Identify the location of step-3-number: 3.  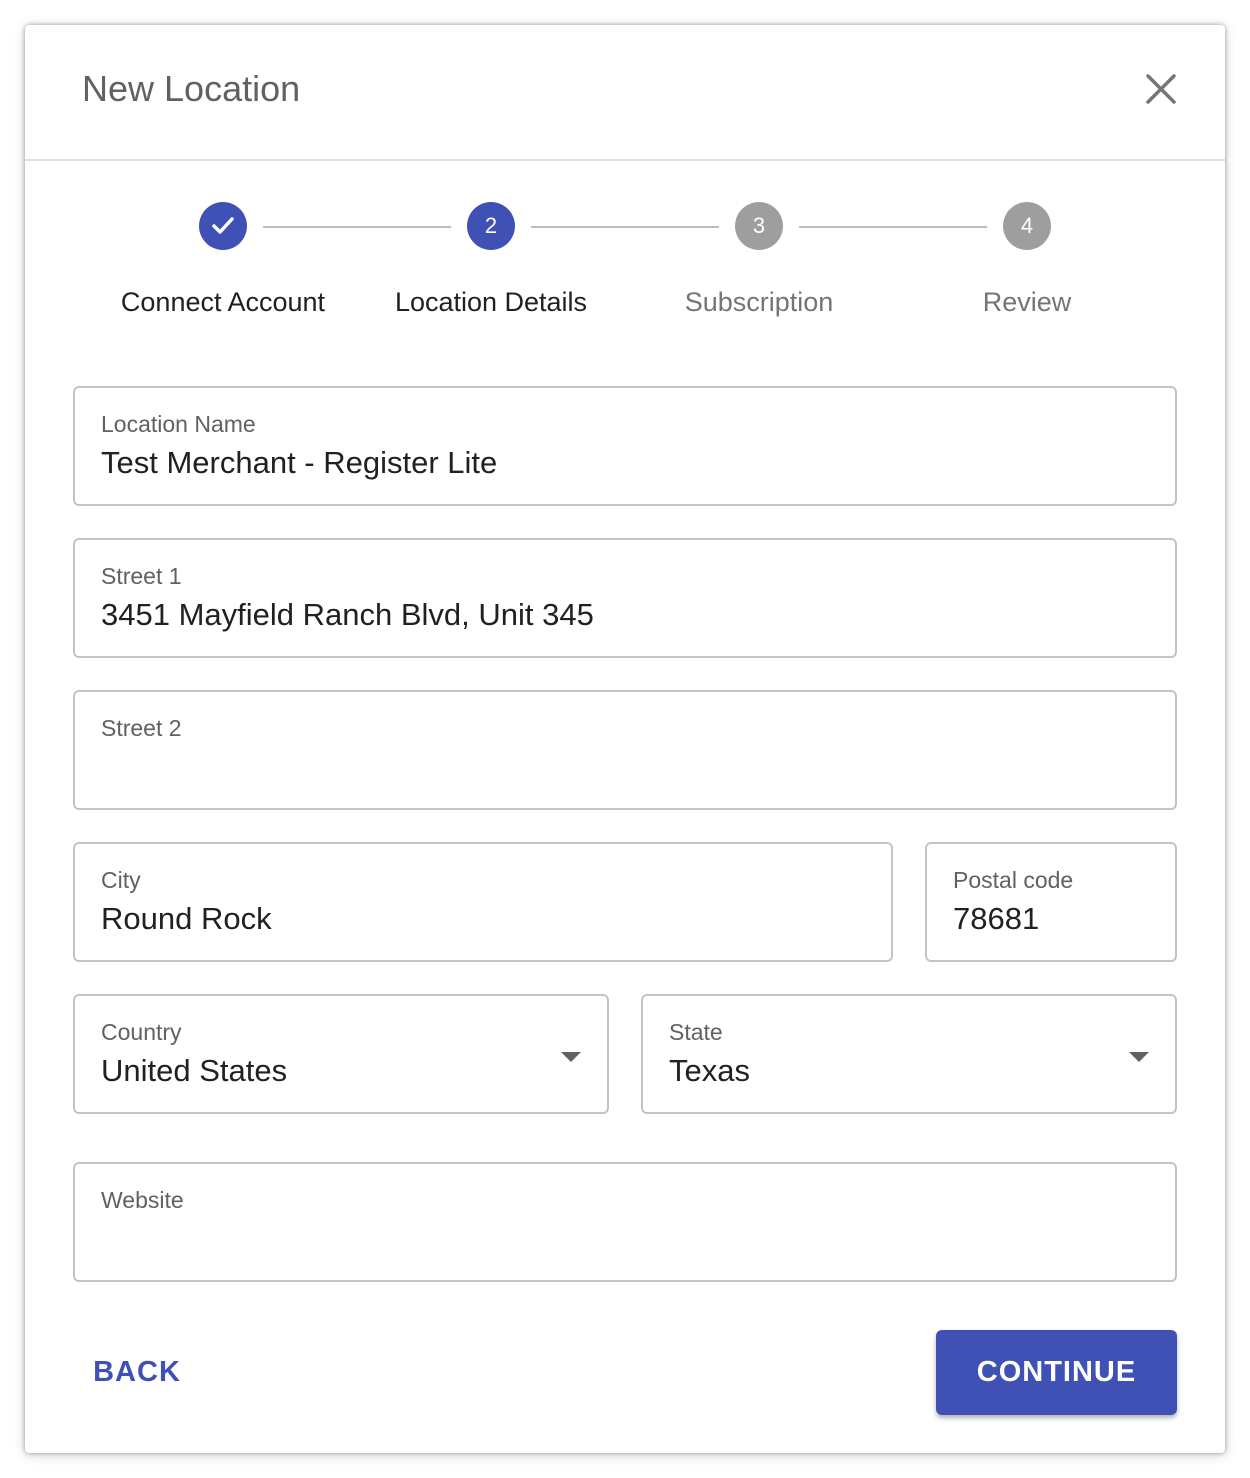
(759, 225).